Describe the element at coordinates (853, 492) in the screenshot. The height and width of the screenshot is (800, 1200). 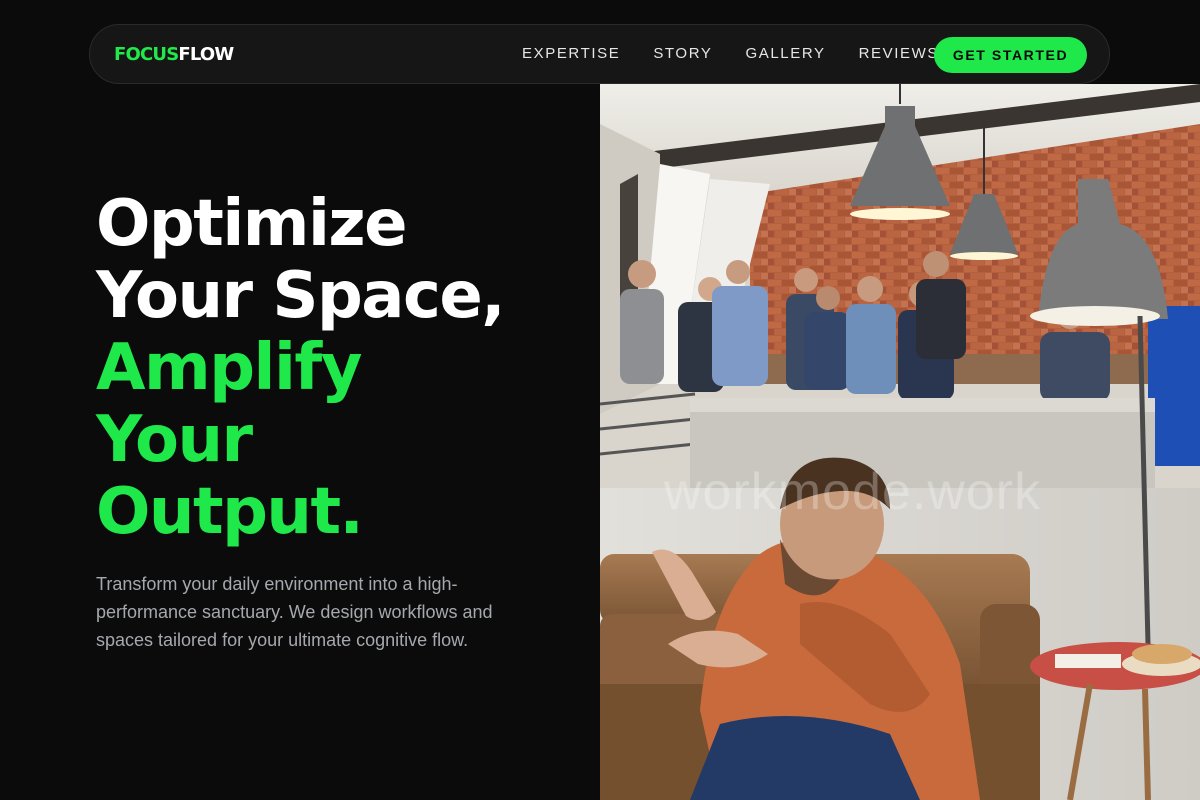
I see `image-watermark: workmode.work` at that location.